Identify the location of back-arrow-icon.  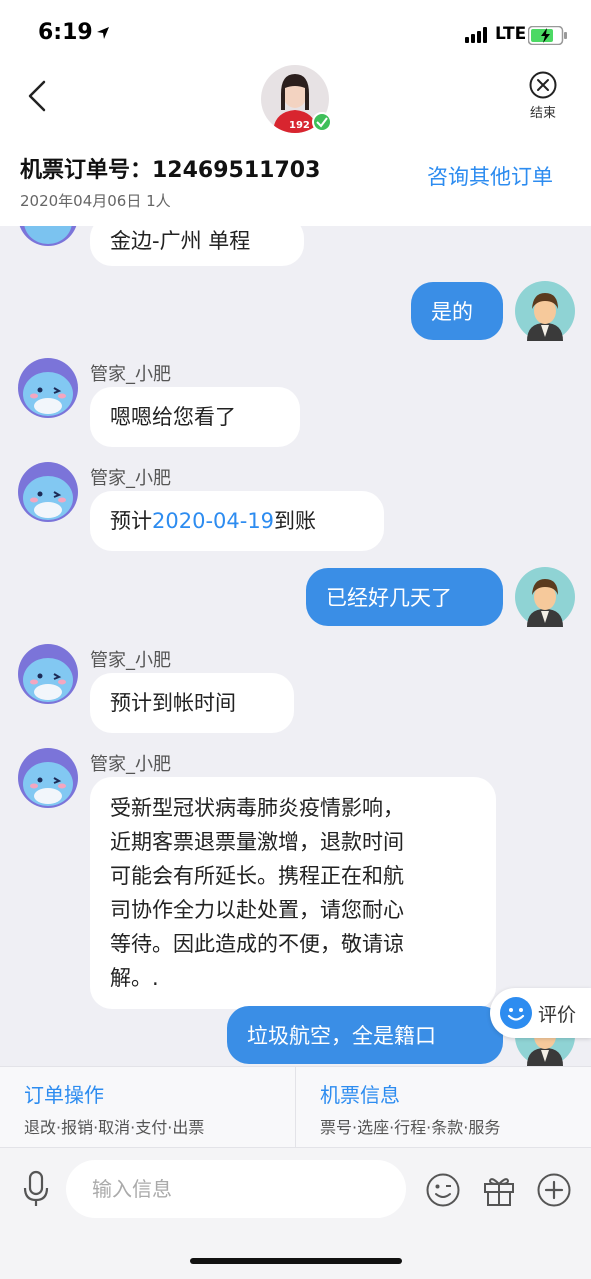
(38, 96).